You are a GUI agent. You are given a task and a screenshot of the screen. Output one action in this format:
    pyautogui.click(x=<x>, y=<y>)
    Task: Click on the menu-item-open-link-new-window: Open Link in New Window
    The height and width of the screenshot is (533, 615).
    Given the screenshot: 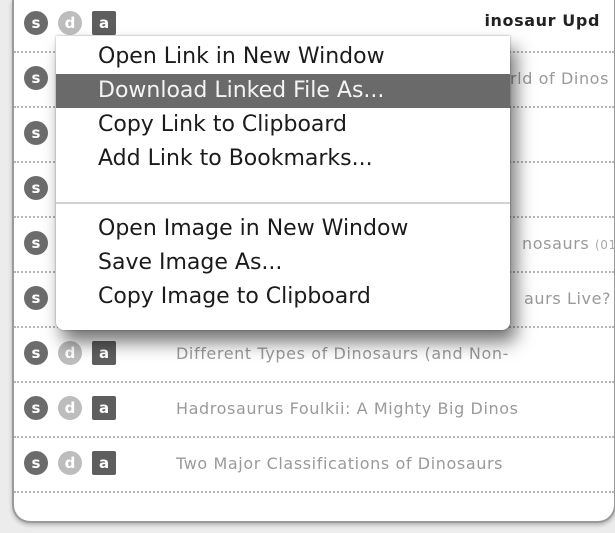 What is the action you would take?
    pyautogui.click(x=283, y=57)
    